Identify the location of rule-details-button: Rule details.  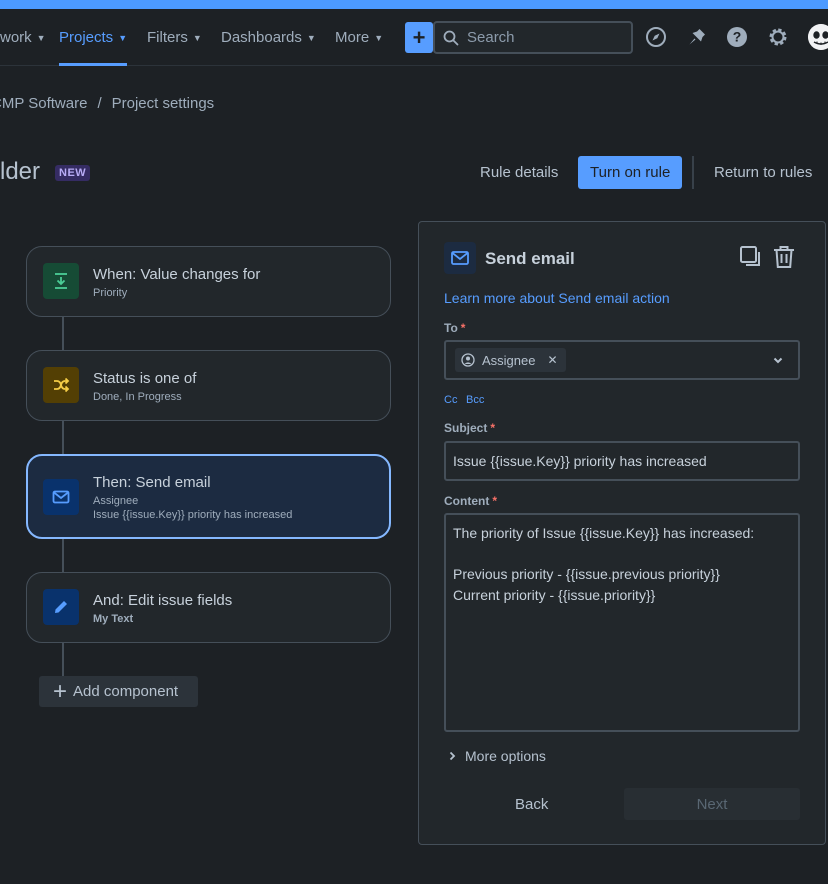
(519, 172).